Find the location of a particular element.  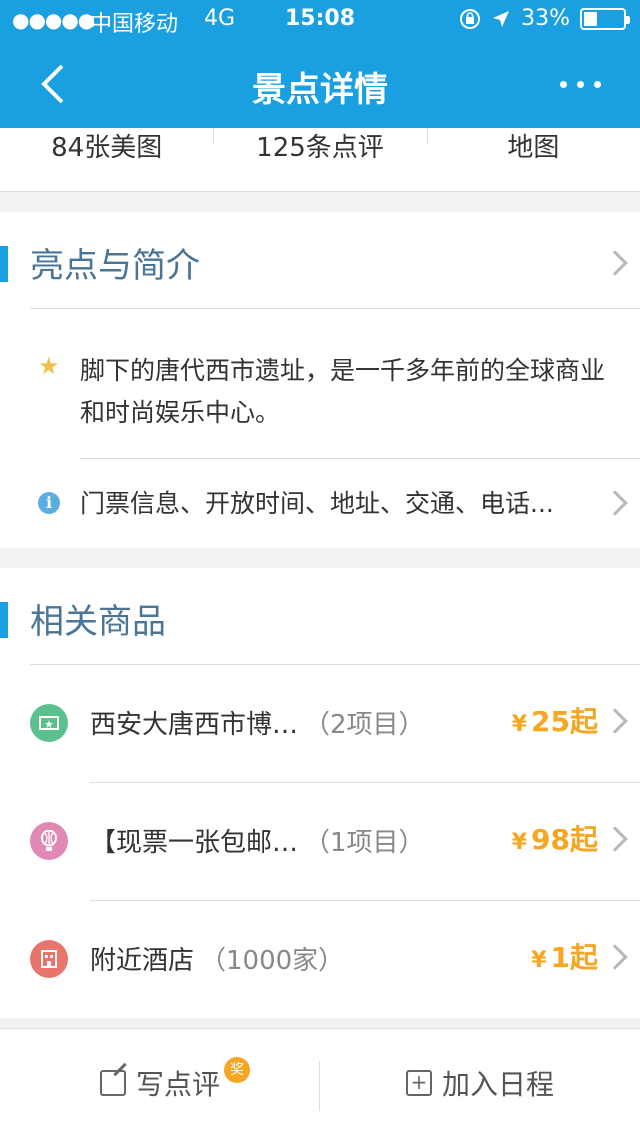

calendar-add-icon: + is located at coordinates (418, 1083).